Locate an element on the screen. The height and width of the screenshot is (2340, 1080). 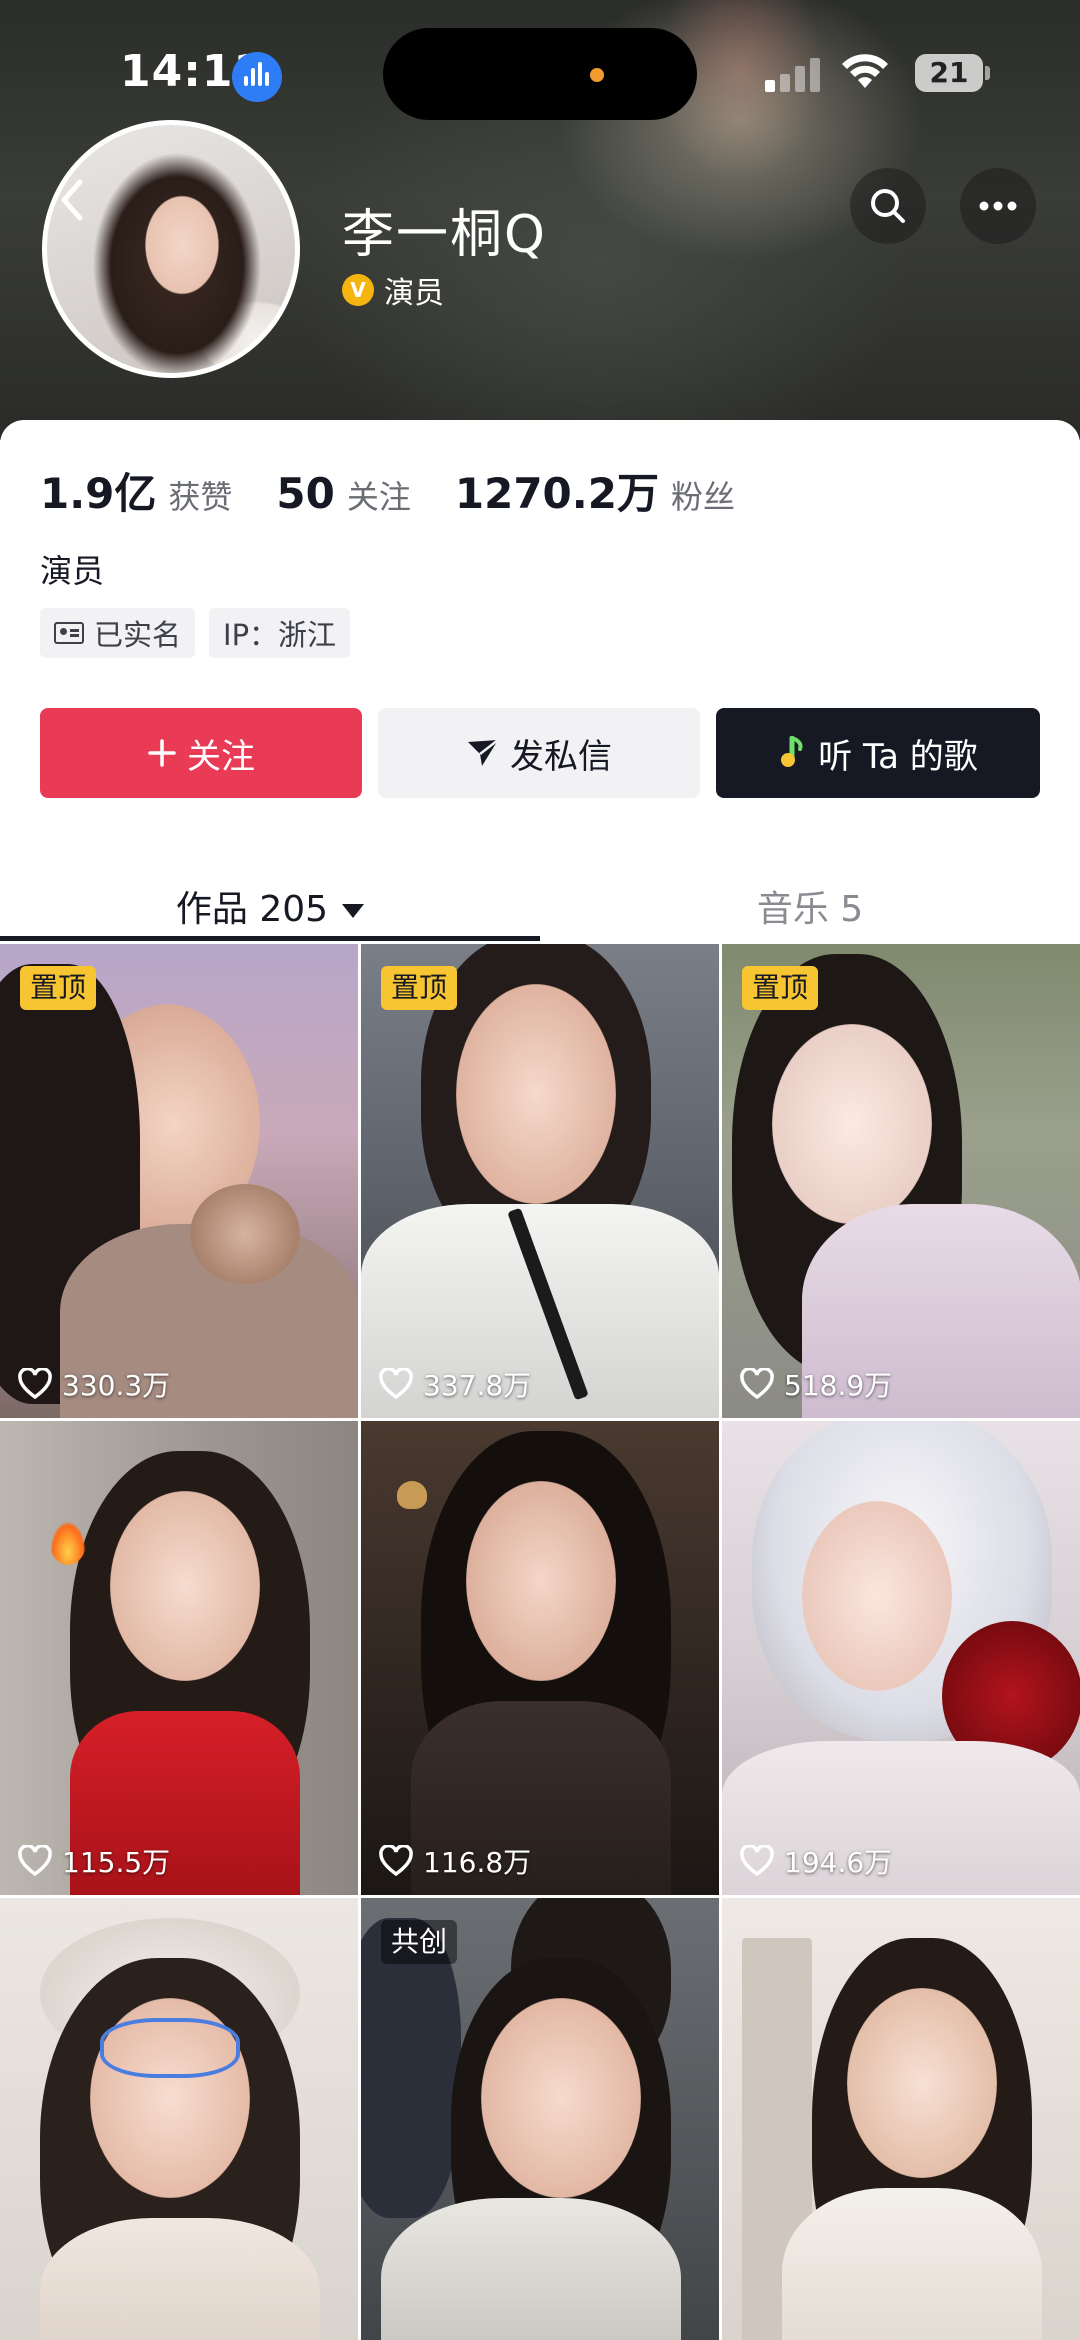
listen-song-button-label: 听 Ta 的歌 is located at coordinates (898, 756).